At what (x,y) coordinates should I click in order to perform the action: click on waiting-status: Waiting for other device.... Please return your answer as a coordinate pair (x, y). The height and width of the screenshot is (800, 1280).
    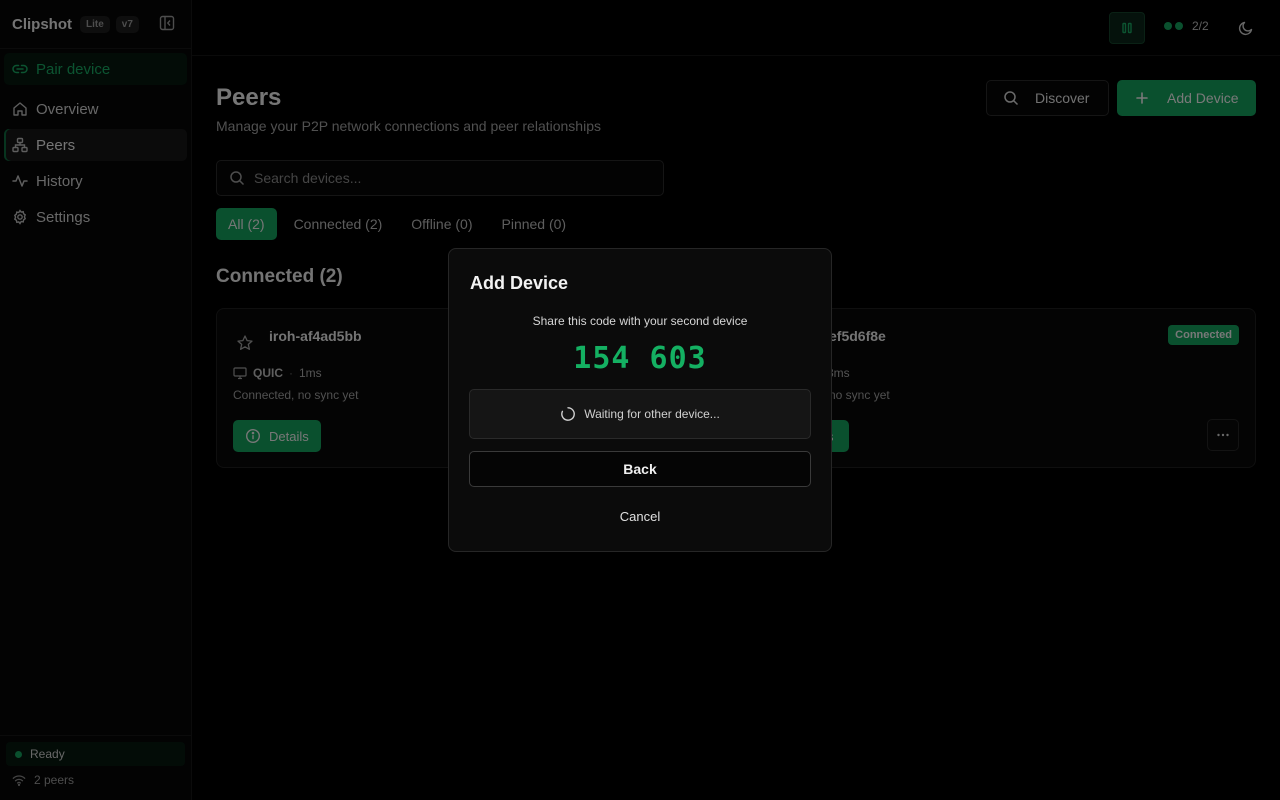
    Looking at the image, I should click on (640, 414).